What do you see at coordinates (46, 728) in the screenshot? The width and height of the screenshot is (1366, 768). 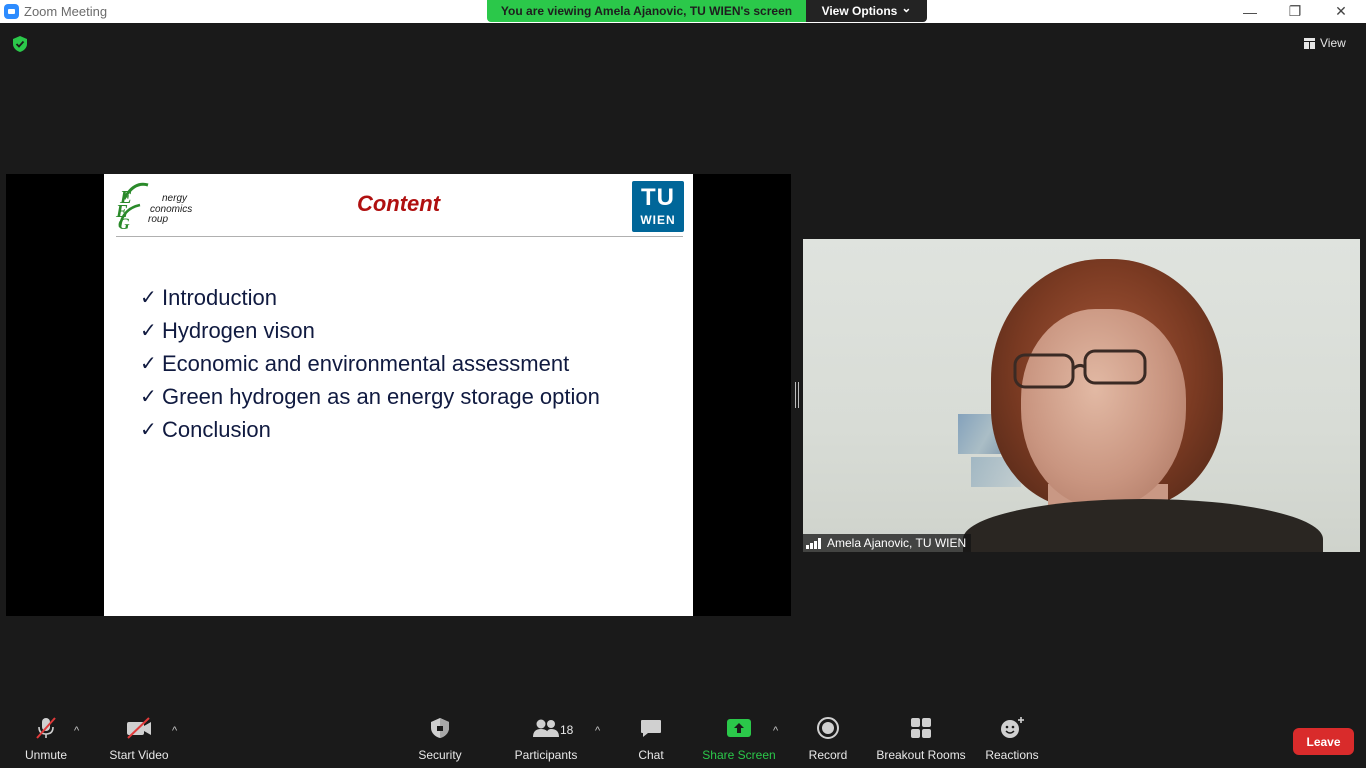 I see `microphone-muted-icon` at bounding box center [46, 728].